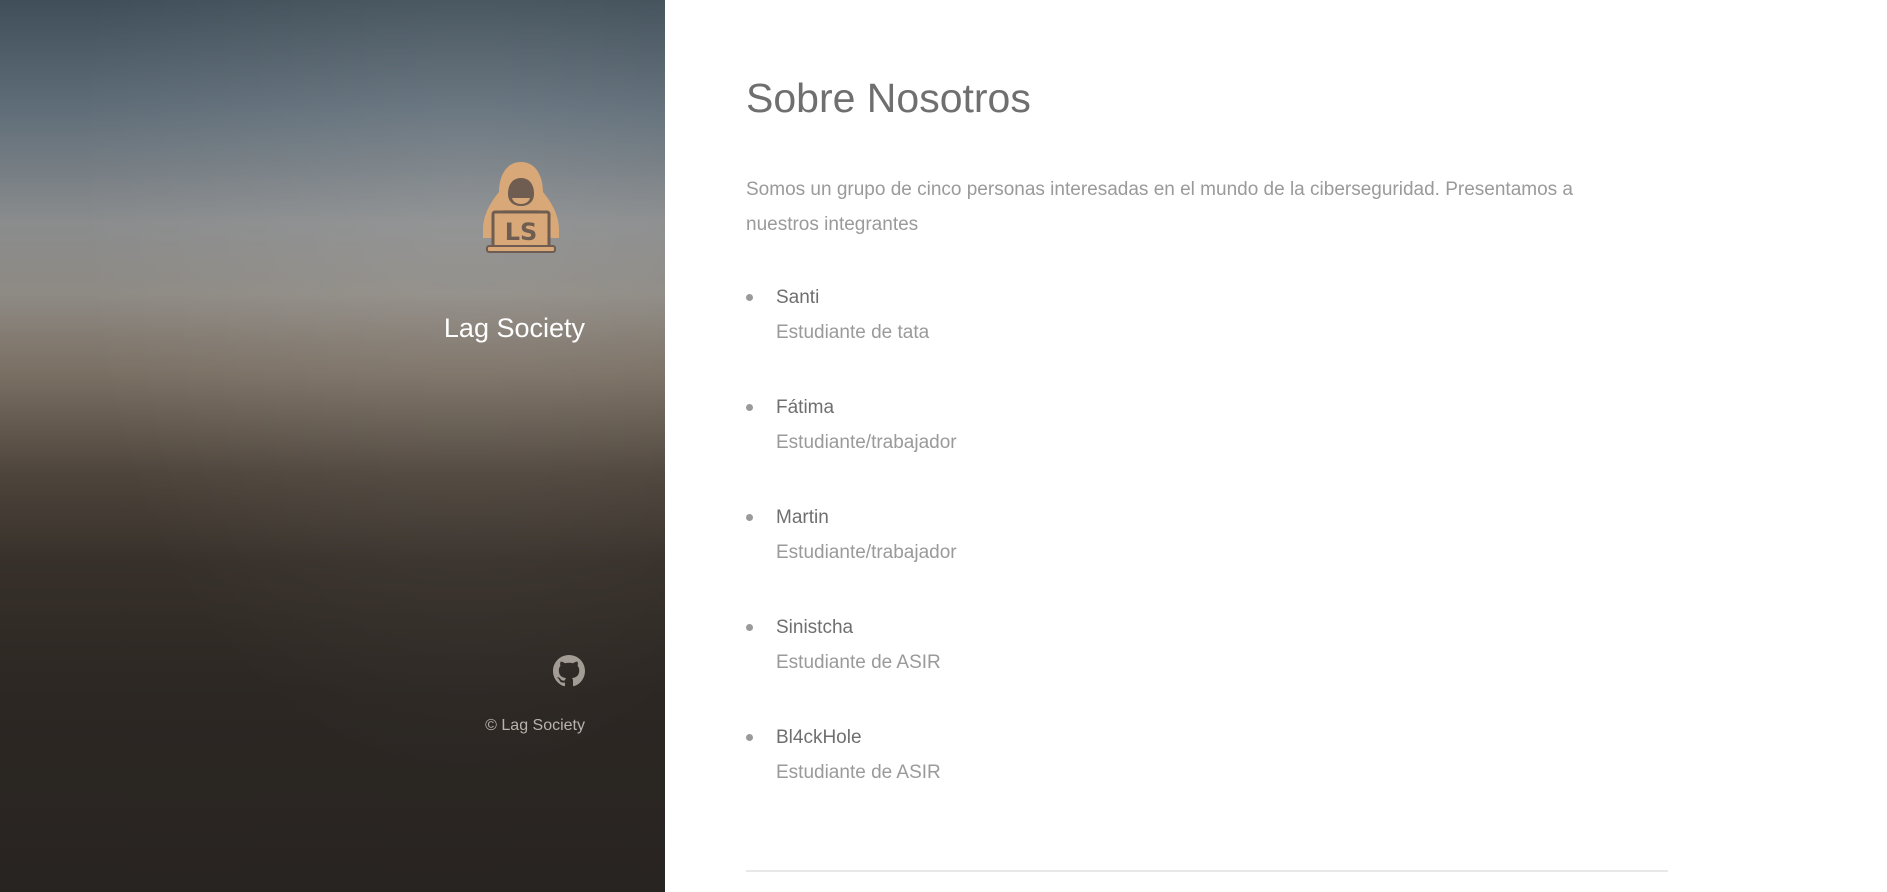  I want to click on list-item: Martin Estudiante/trabajador, so click(851, 555).